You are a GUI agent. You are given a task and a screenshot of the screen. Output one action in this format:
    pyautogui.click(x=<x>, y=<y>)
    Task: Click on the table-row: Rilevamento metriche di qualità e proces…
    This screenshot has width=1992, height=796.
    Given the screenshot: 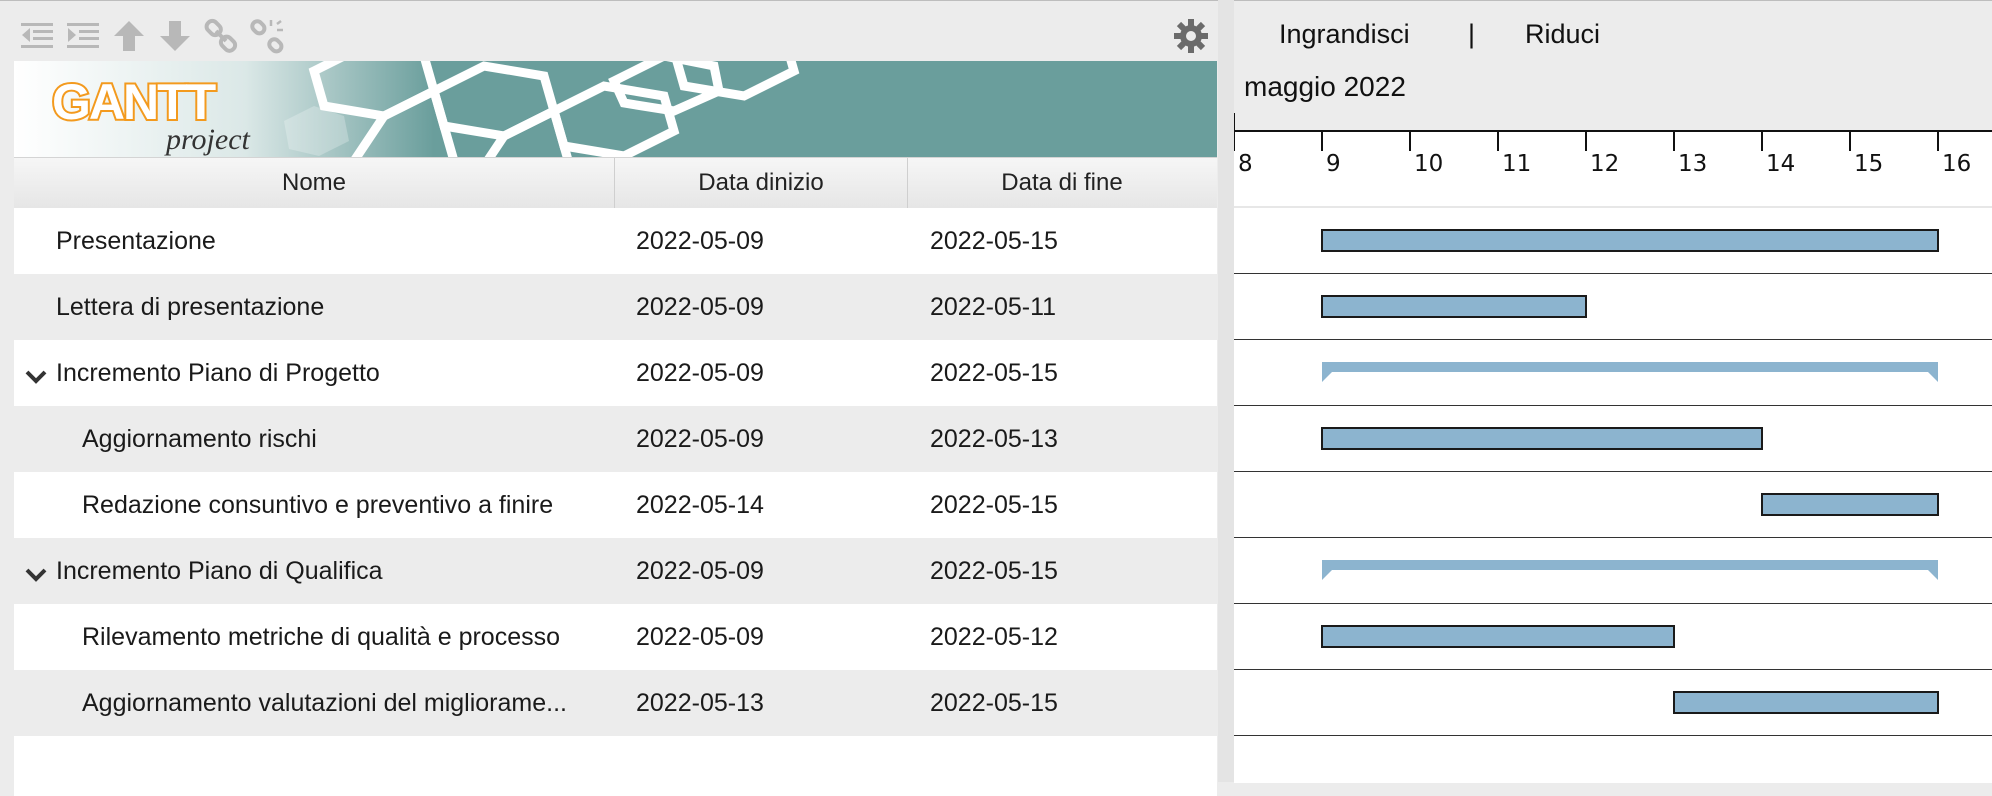 What is the action you would take?
    pyautogui.click(x=615, y=637)
    